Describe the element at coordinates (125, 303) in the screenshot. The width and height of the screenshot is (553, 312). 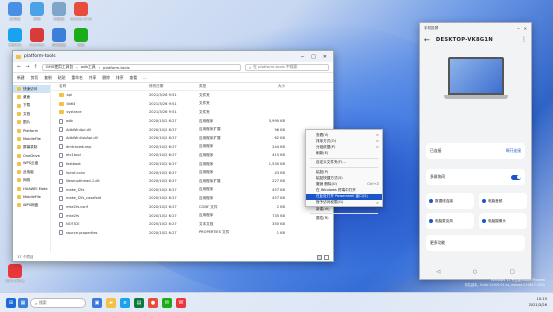
I see `edge-icon: e` at that location.